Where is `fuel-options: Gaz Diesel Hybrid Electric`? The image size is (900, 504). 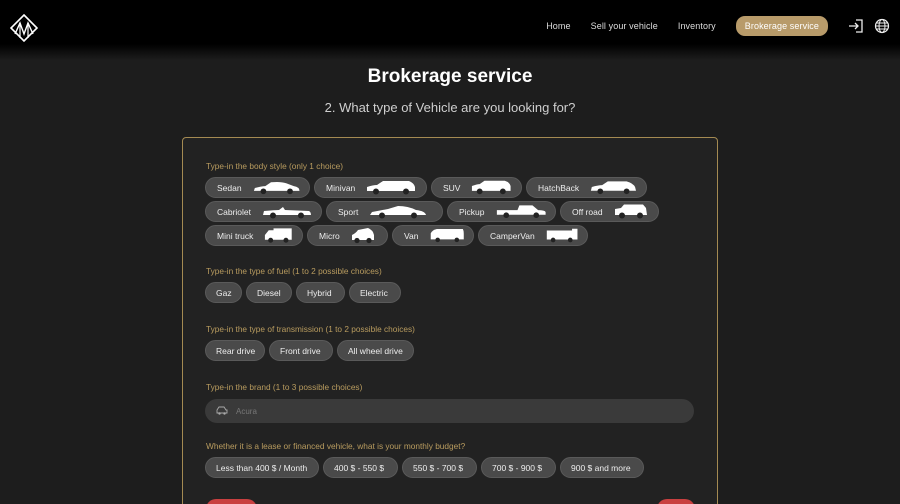
fuel-options: Gaz Diesel Hybrid Electric is located at coordinates (305, 292).